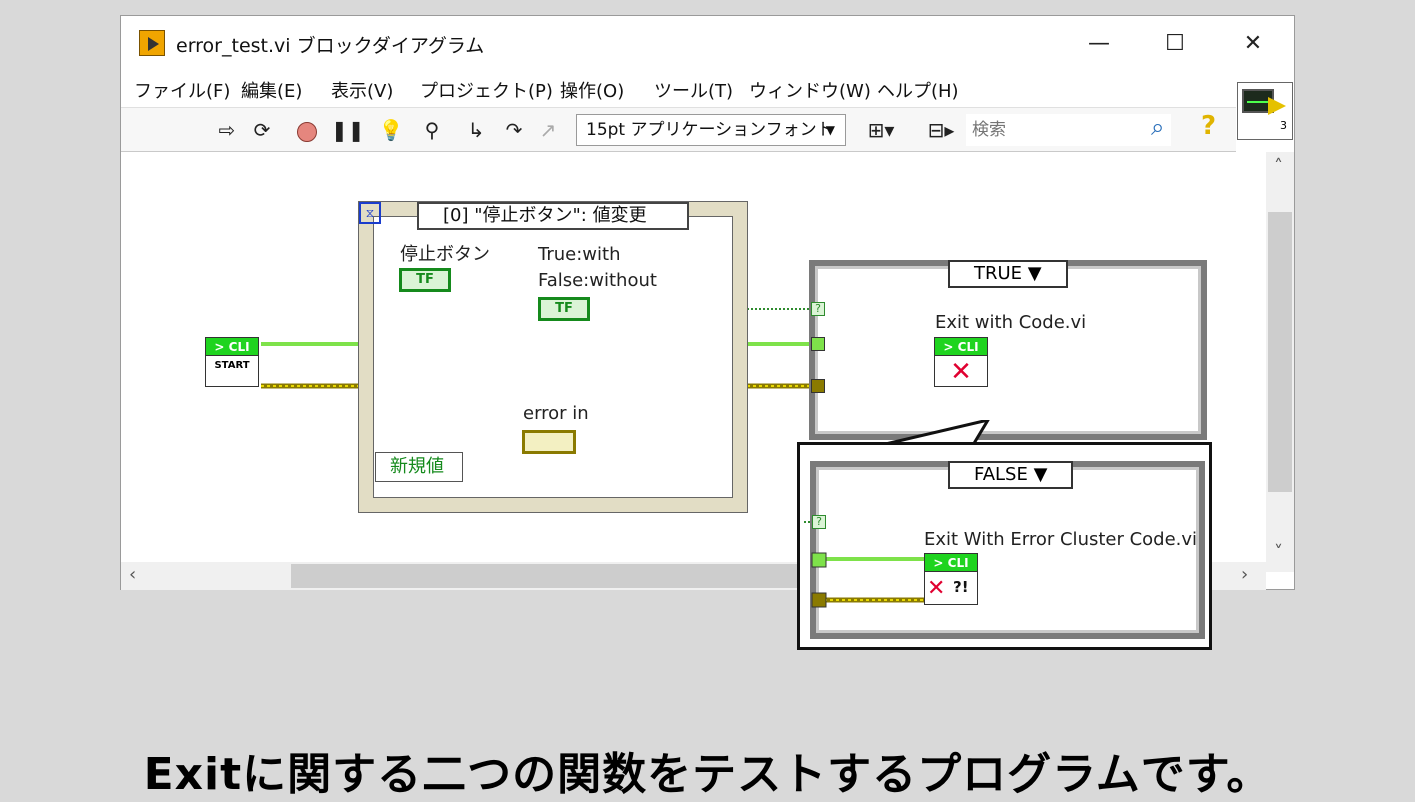 This screenshot has height=802, width=1415. I want to click on vertical-scrollbar: ˄ ˅, so click(1280, 362).